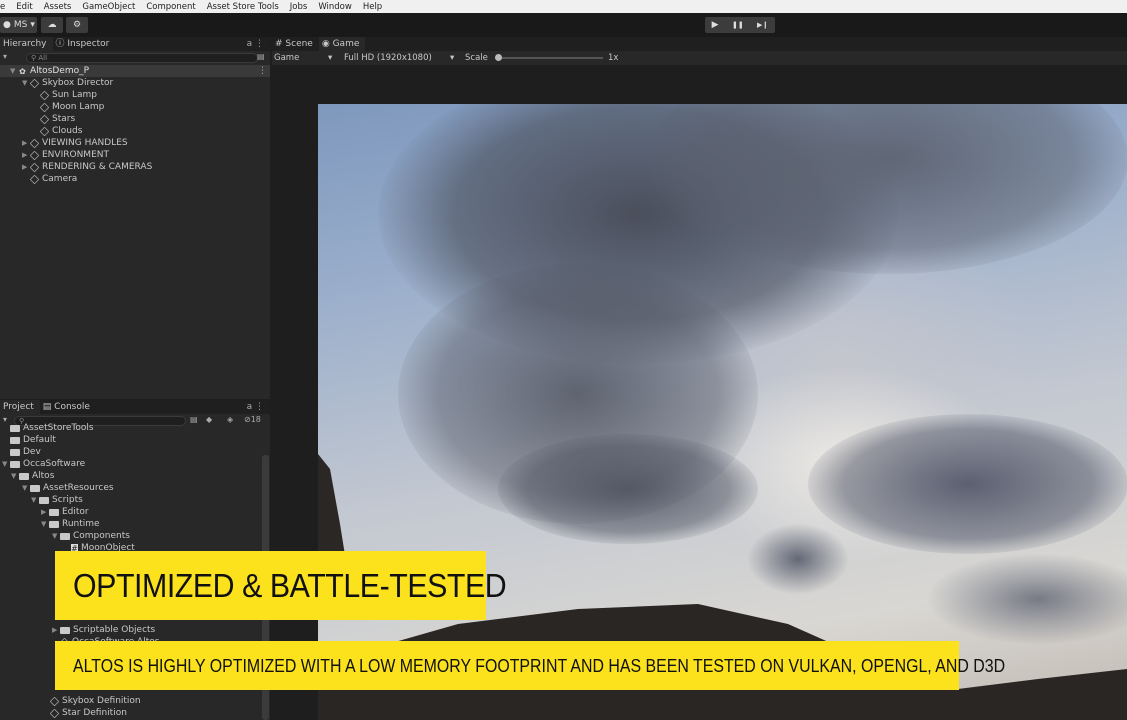  Describe the element at coordinates (88, 44) in the screenshot. I see `tab-inspector-label: Inspector` at that location.